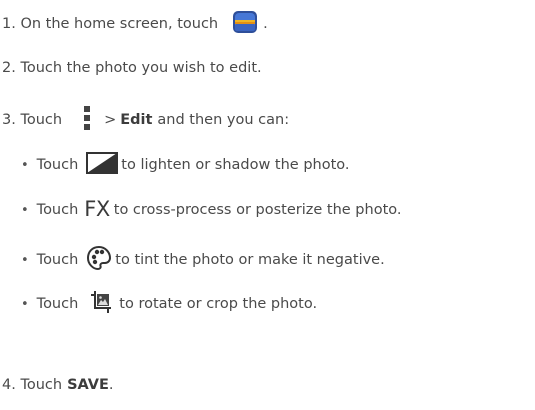 The height and width of the screenshot is (410, 535). Describe the element at coordinates (102, 165) in the screenshot. I see `exposure-icon` at that location.